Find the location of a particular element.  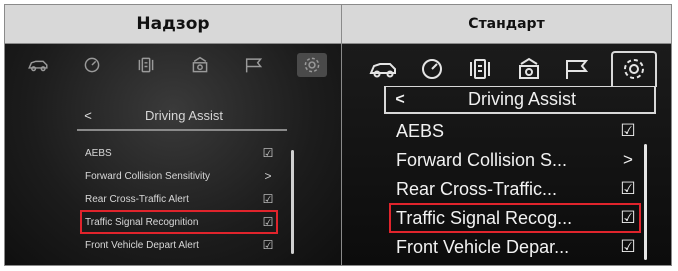

menu-item-forward-collision-sensitivity: Forward Collision S... > is located at coordinates (515, 160).